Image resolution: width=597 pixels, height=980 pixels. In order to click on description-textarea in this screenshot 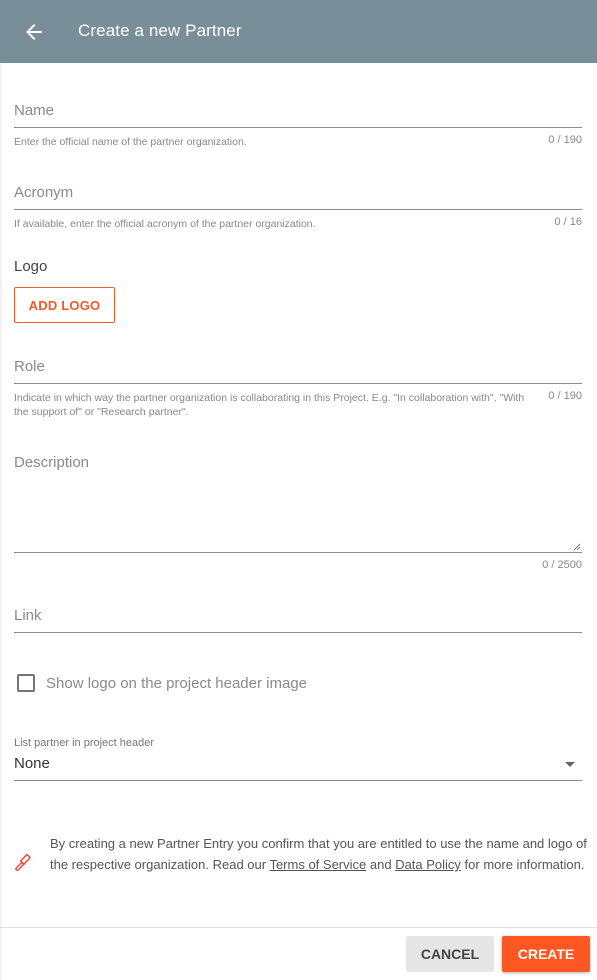, I will do `click(298, 513)`.